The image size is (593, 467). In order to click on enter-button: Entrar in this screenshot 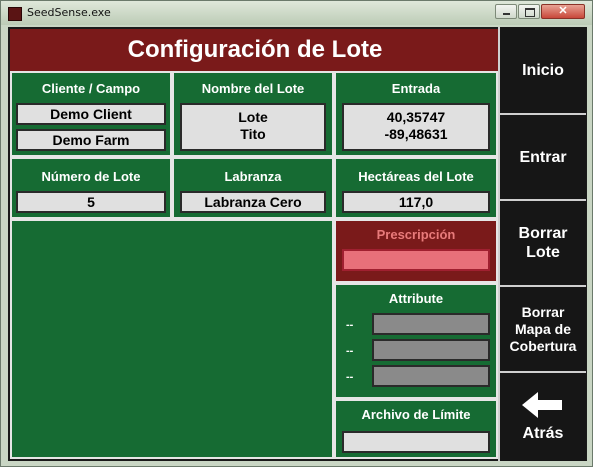, I will do `click(542, 158)`.